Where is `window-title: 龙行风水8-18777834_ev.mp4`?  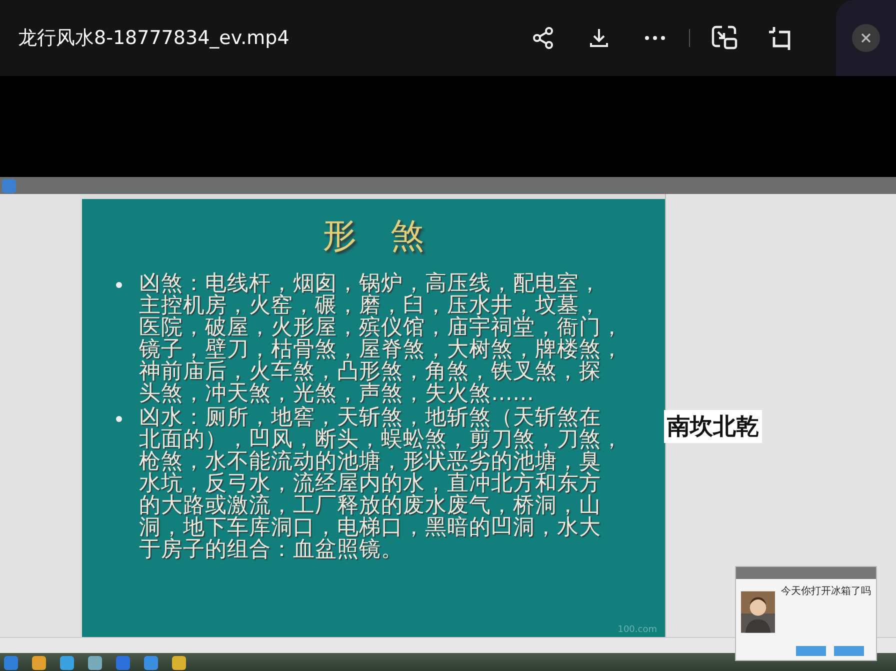 window-title: 龙行风水8-18777834_ev.mp4 is located at coordinates (154, 38).